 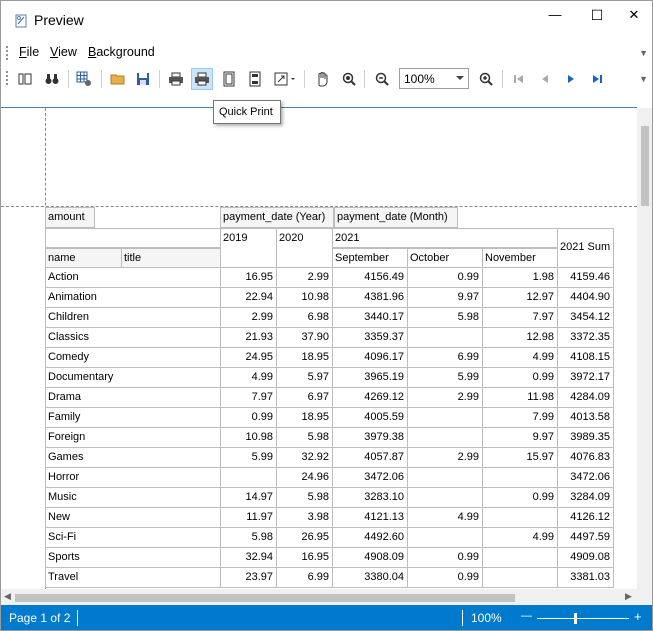 What do you see at coordinates (7, 78) in the screenshot?
I see `toolbar-grip-icon` at bounding box center [7, 78].